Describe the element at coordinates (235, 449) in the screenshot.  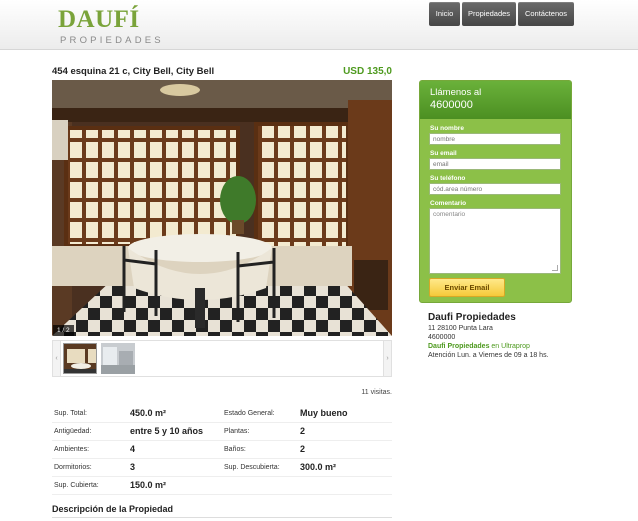
I see `spec-label: Baños:` at that location.